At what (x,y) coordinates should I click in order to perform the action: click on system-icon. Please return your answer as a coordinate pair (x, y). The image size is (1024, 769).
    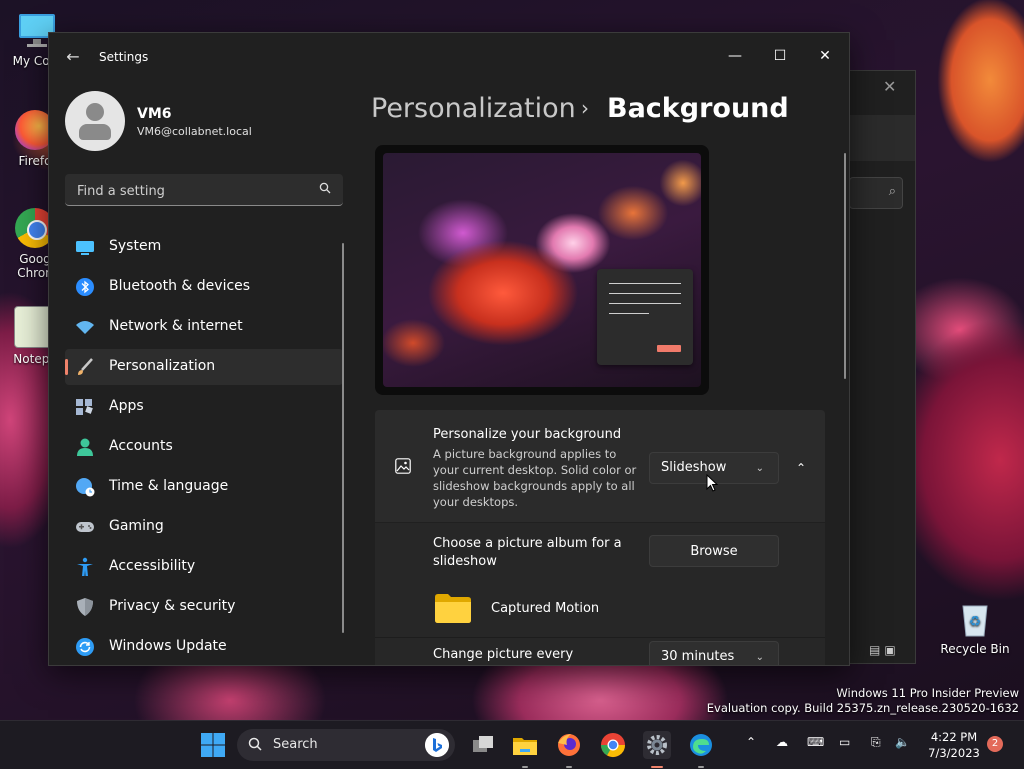
    Looking at the image, I should click on (85, 248).